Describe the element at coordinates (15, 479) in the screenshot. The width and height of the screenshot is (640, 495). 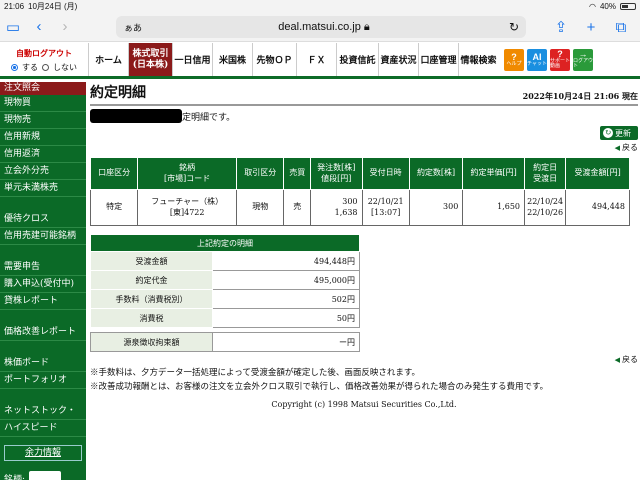
I see `symbol-label: 銘柄:` at that location.